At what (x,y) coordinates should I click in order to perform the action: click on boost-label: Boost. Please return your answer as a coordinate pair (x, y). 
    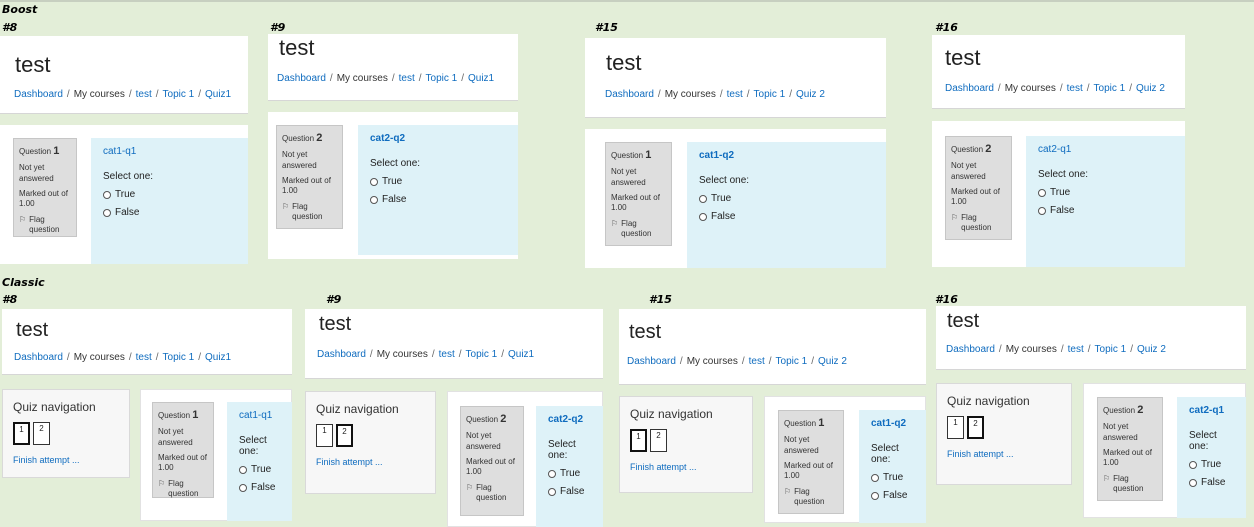
    Looking at the image, I should click on (20, 9).